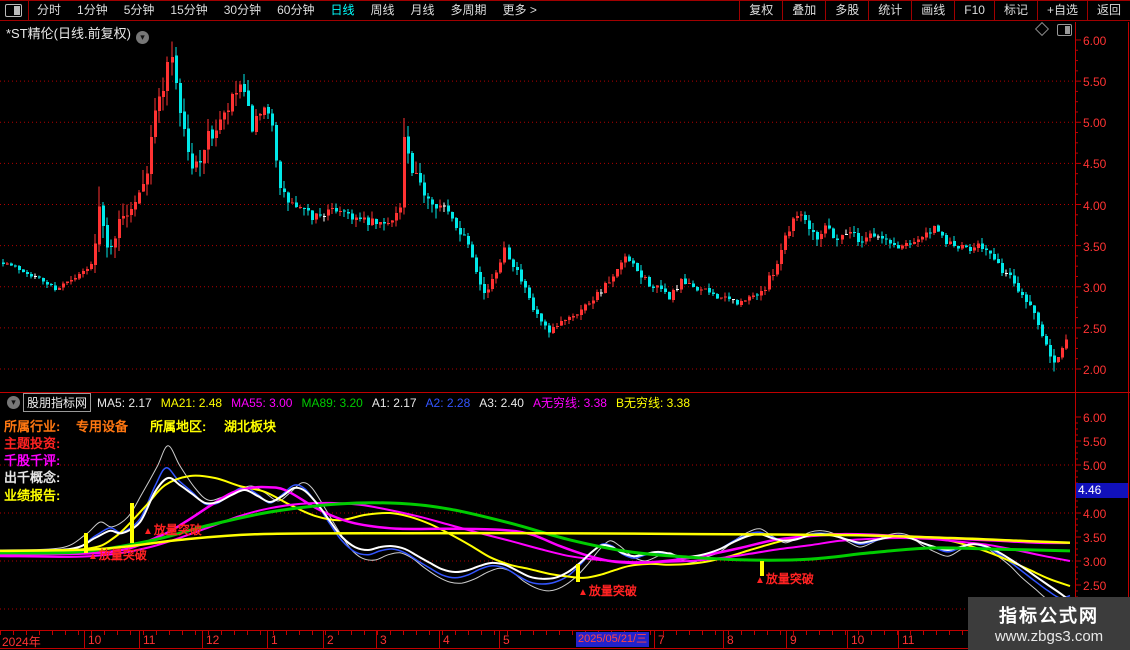  Describe the element at coordinates (506, 640) in the screenshot. I see `month-label: 5` at that location.